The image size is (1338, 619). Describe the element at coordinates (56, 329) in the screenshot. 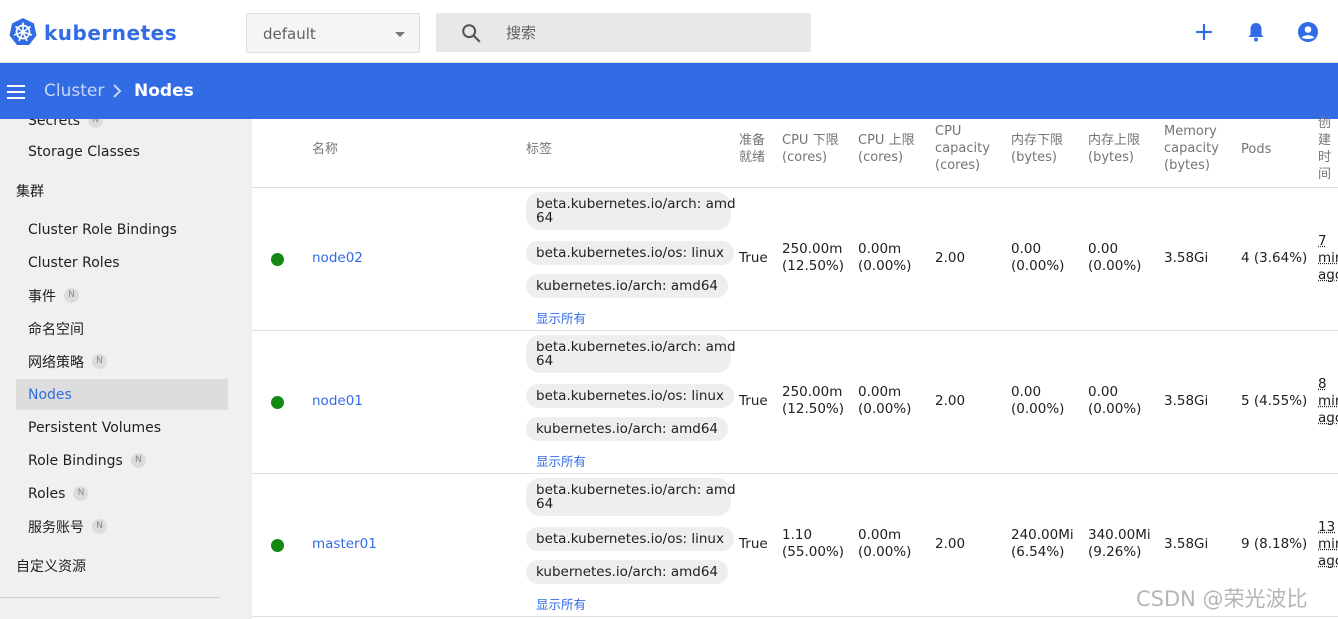

I see `sidebar-item-label: 命名空间` at that location.